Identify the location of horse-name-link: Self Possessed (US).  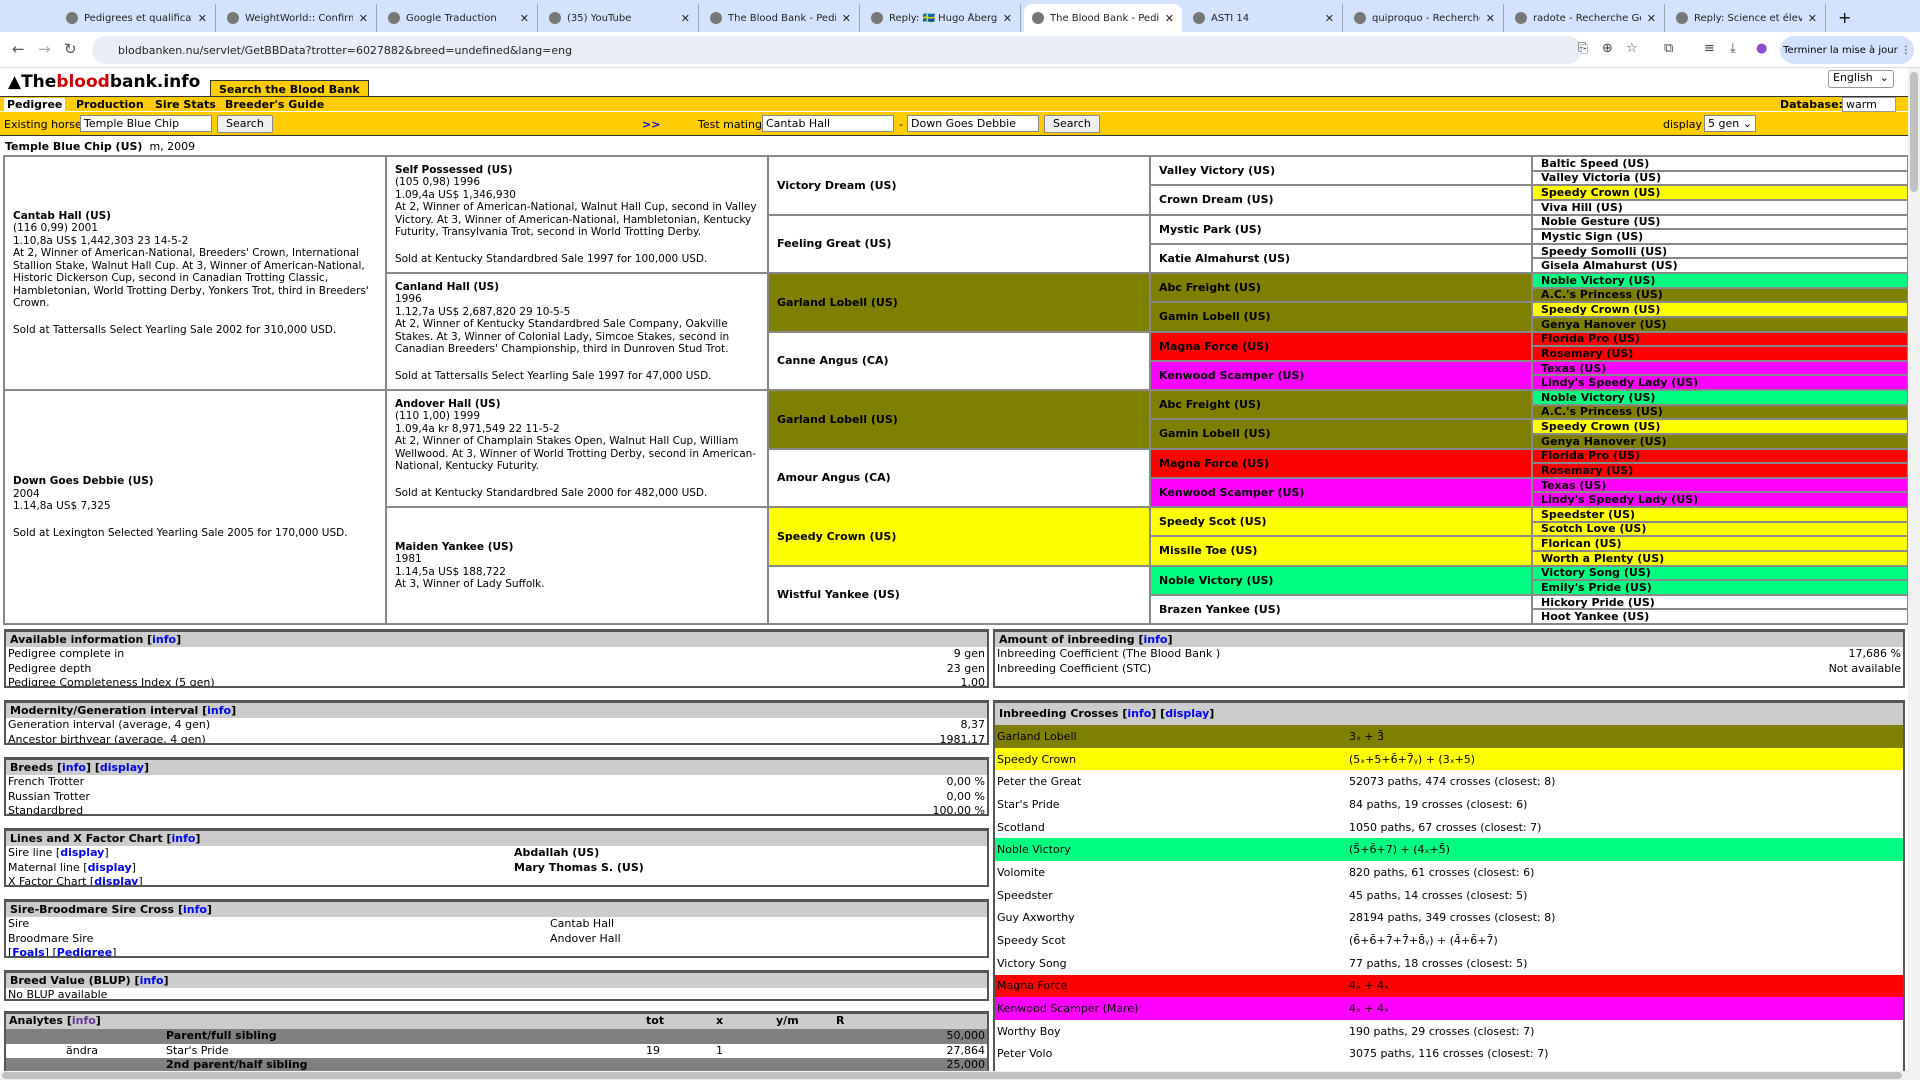
(577, 170).